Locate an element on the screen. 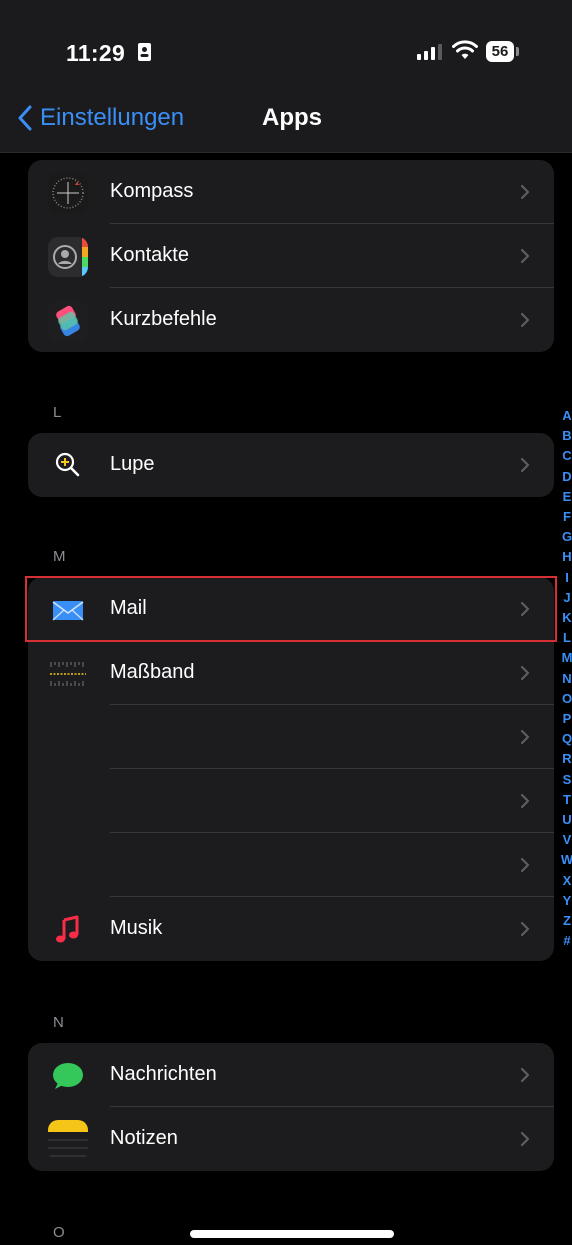  list-item-label: Lupe is located at coordinates (132, 464).